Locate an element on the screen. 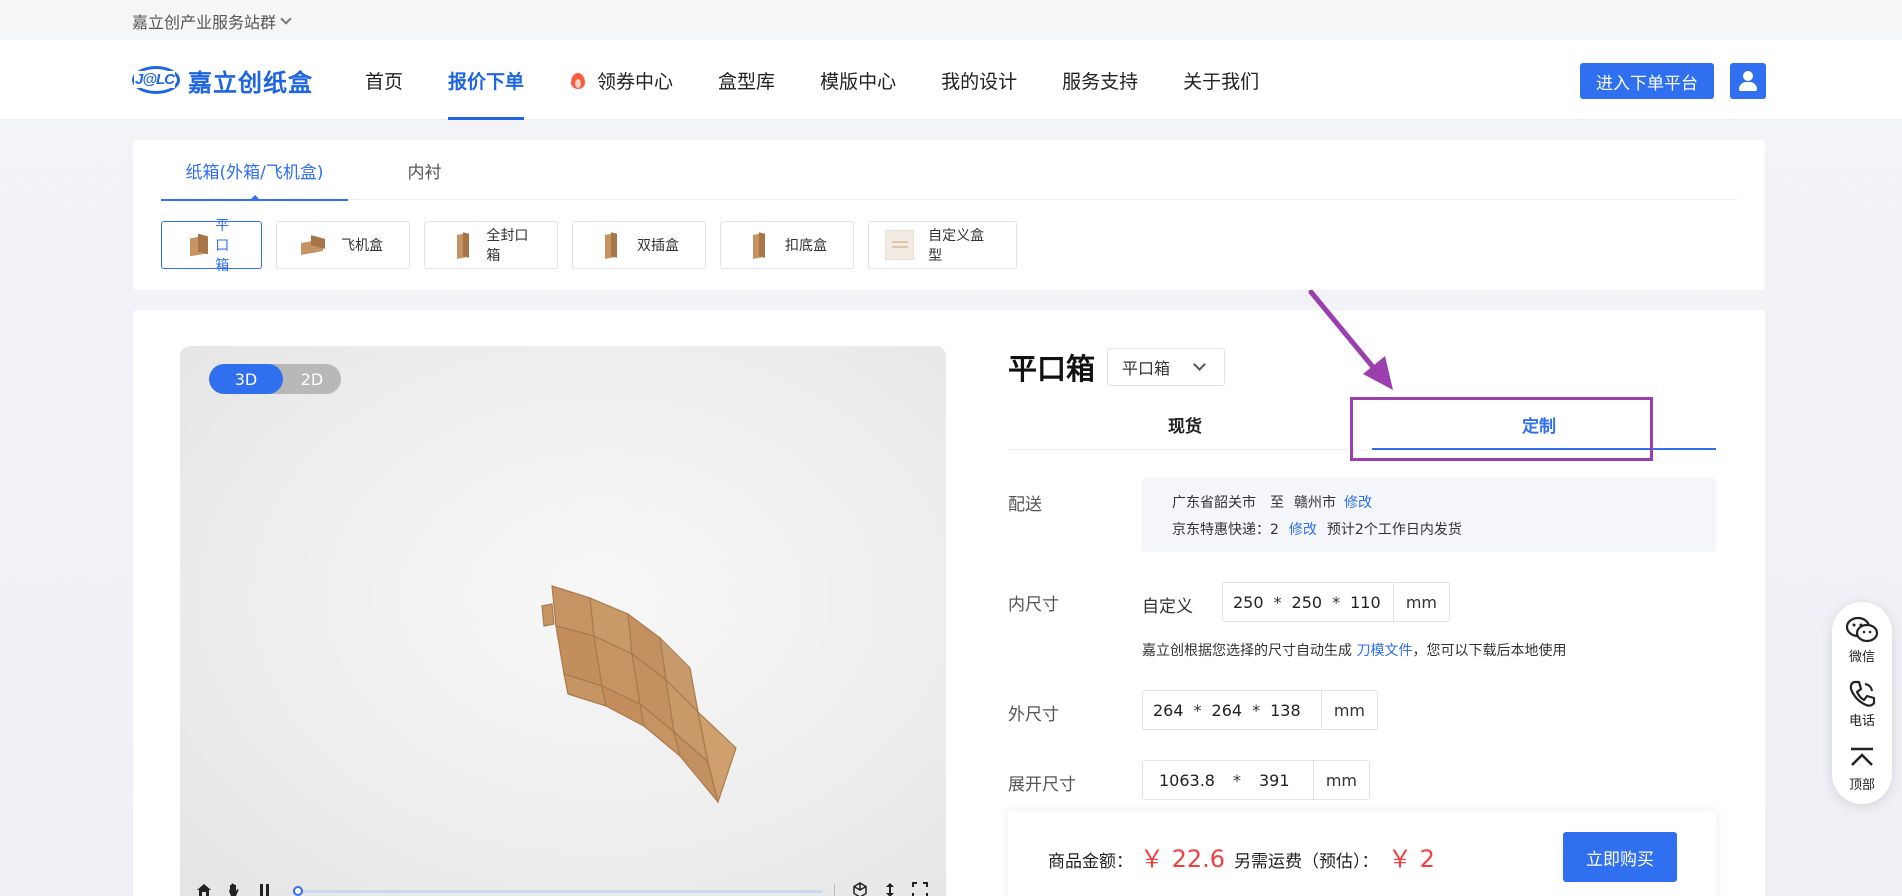  inner-size-mode: 自定义 is located at coordinates (1167, 607).